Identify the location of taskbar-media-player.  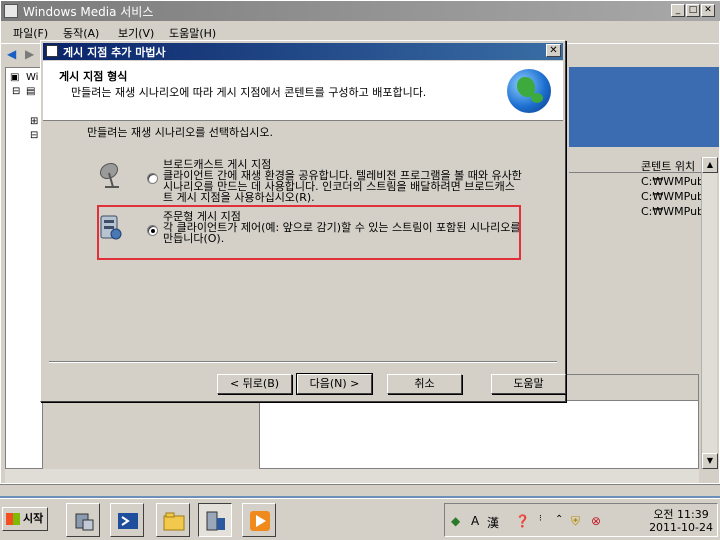
(259, 520).